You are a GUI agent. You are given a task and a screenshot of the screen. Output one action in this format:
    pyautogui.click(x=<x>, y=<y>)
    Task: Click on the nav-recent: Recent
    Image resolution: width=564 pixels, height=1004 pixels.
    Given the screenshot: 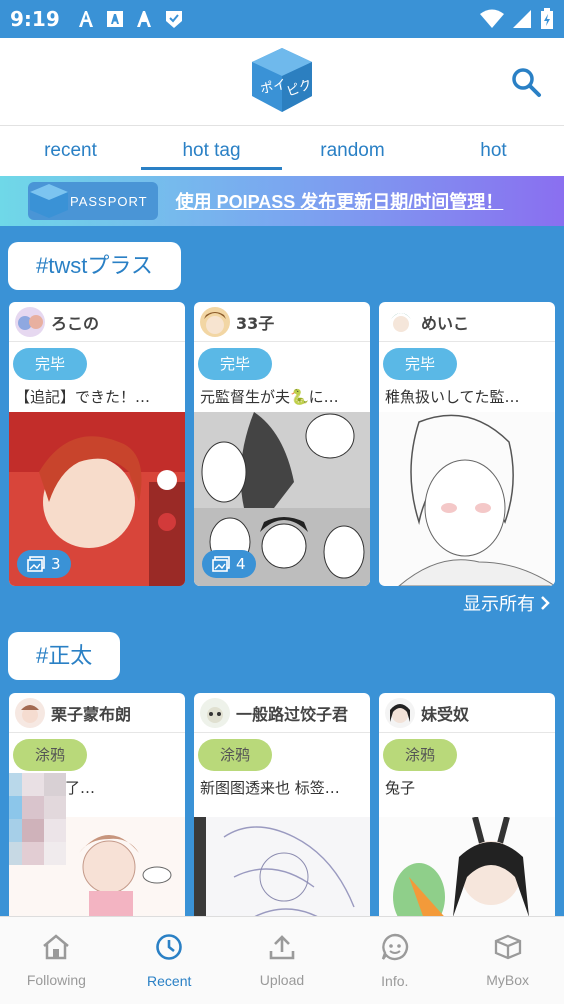 What is the action you would take?
    pyautogui.click(x=169, y=960)
    